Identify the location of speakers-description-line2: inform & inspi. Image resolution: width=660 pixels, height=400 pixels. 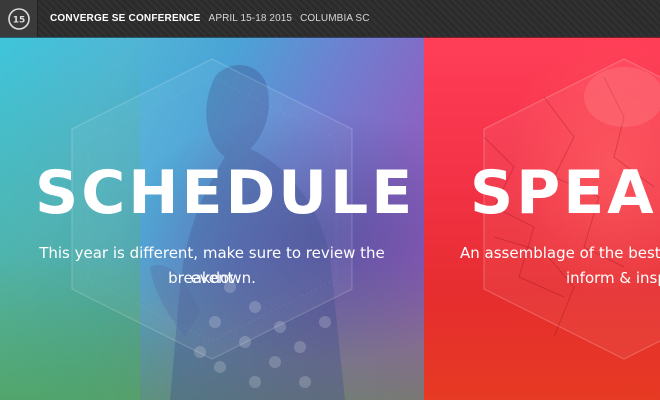
(613, 278).